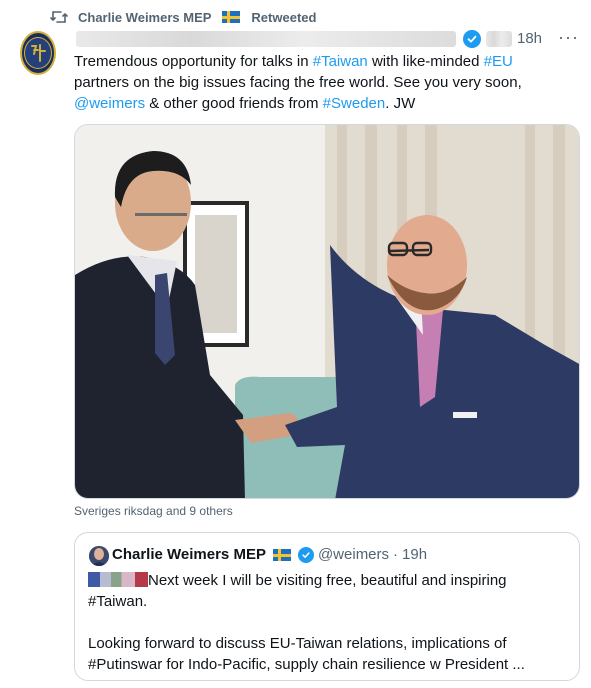 Image resolution: width=591 pixels, height=688 pixels. What do you see at coordinates (400, 103) in the screenshot?
I see `tweet-text-part: . JW` at bounding box center [400, 103].